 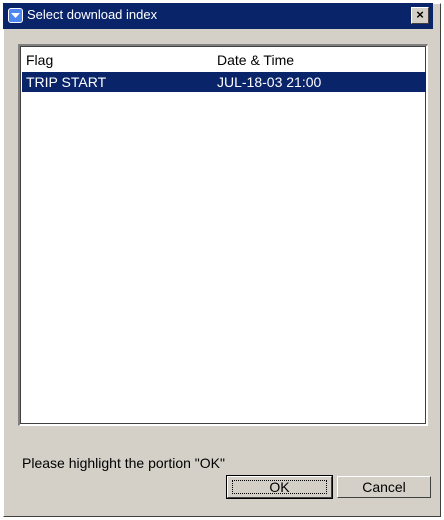 What do you see at coordinates (39, 60) in the screenshot?
I see `column-header-flag: Flag` at bounding box center [39, 60].